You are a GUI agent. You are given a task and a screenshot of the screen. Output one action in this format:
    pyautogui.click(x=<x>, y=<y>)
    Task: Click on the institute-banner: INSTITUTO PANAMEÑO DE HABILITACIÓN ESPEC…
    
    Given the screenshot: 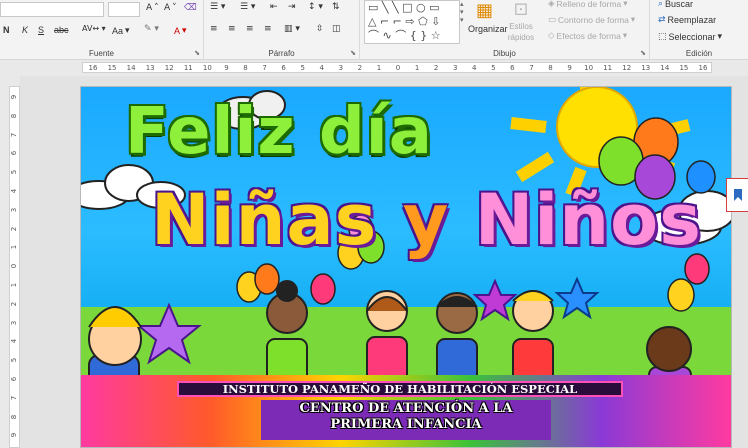 What is the action you would take?
    pyautogui.click(x=400, y=389)
    